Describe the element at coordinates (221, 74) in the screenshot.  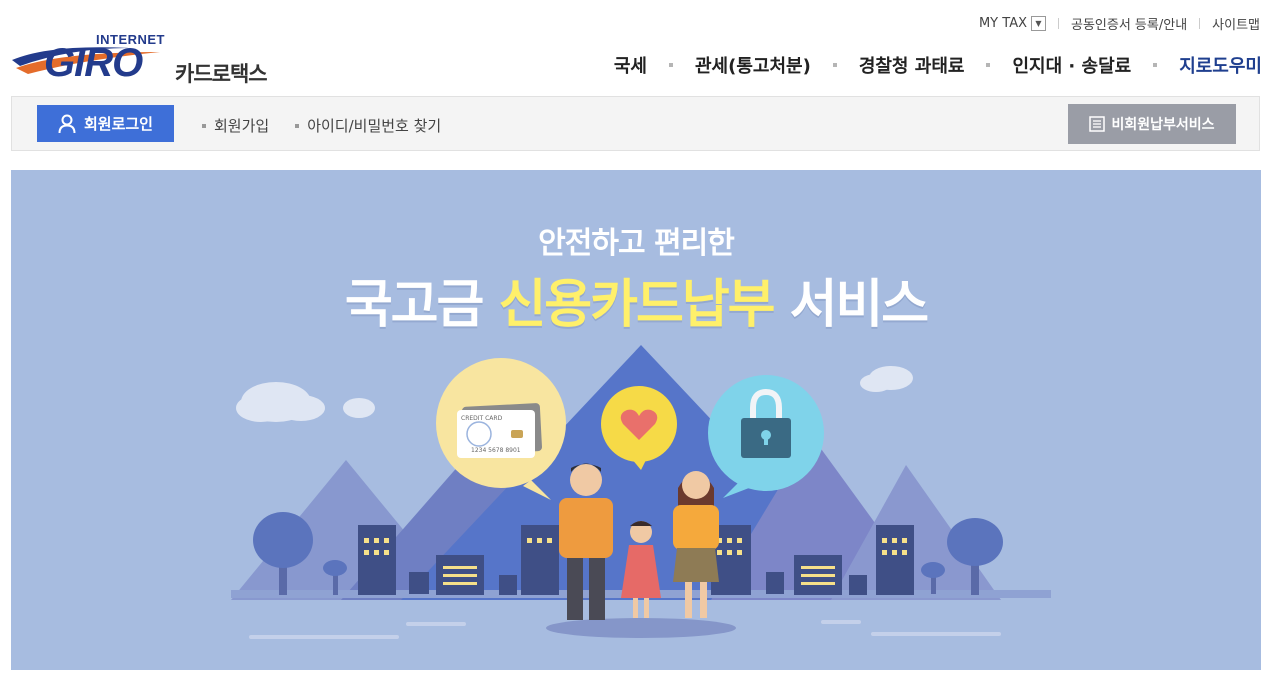
I see `logo-service-name: 카드로택스` at that location.